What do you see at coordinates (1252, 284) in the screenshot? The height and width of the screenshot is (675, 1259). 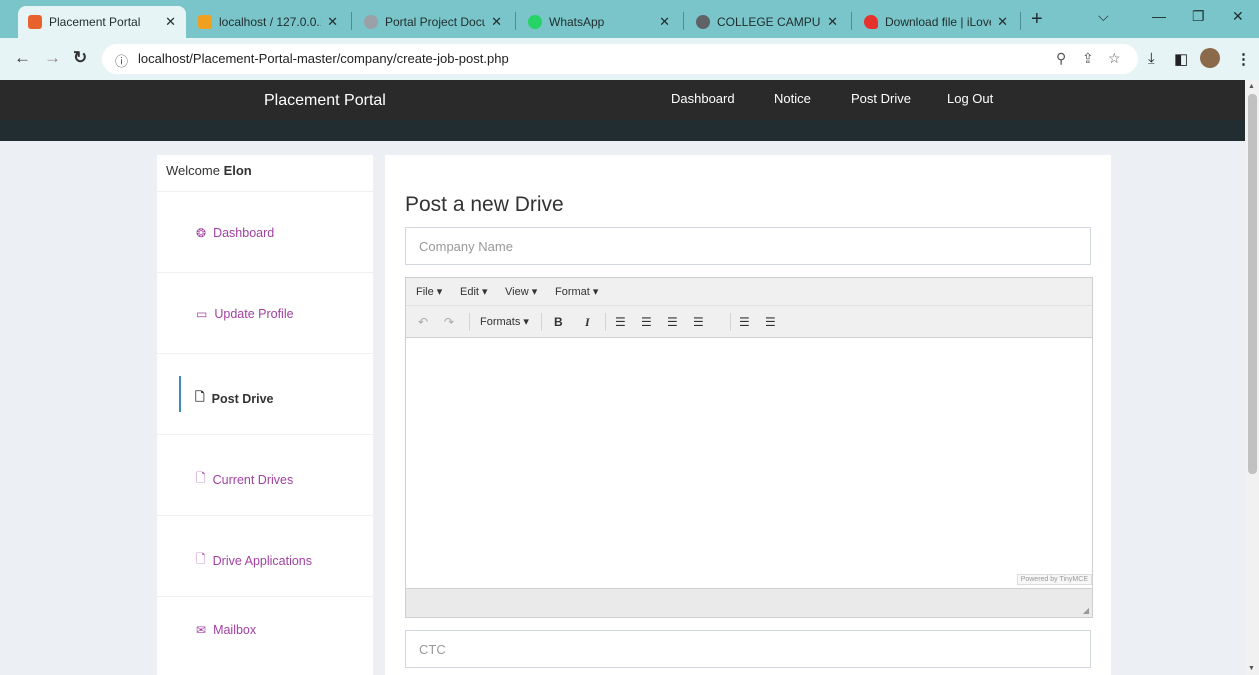 I see `scrollbar-thumb` at bounding box center [1252, 284].